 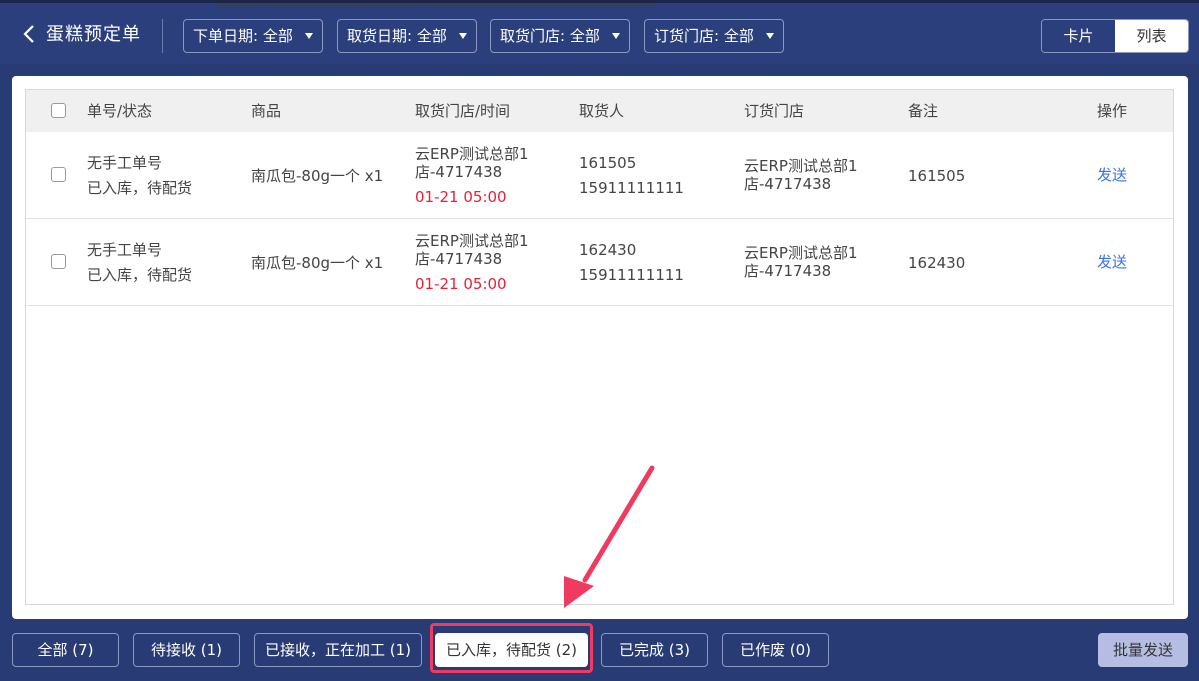 I want to click on pickup-date-filter: 取货日期: 全部, so click(x=407, y=36).